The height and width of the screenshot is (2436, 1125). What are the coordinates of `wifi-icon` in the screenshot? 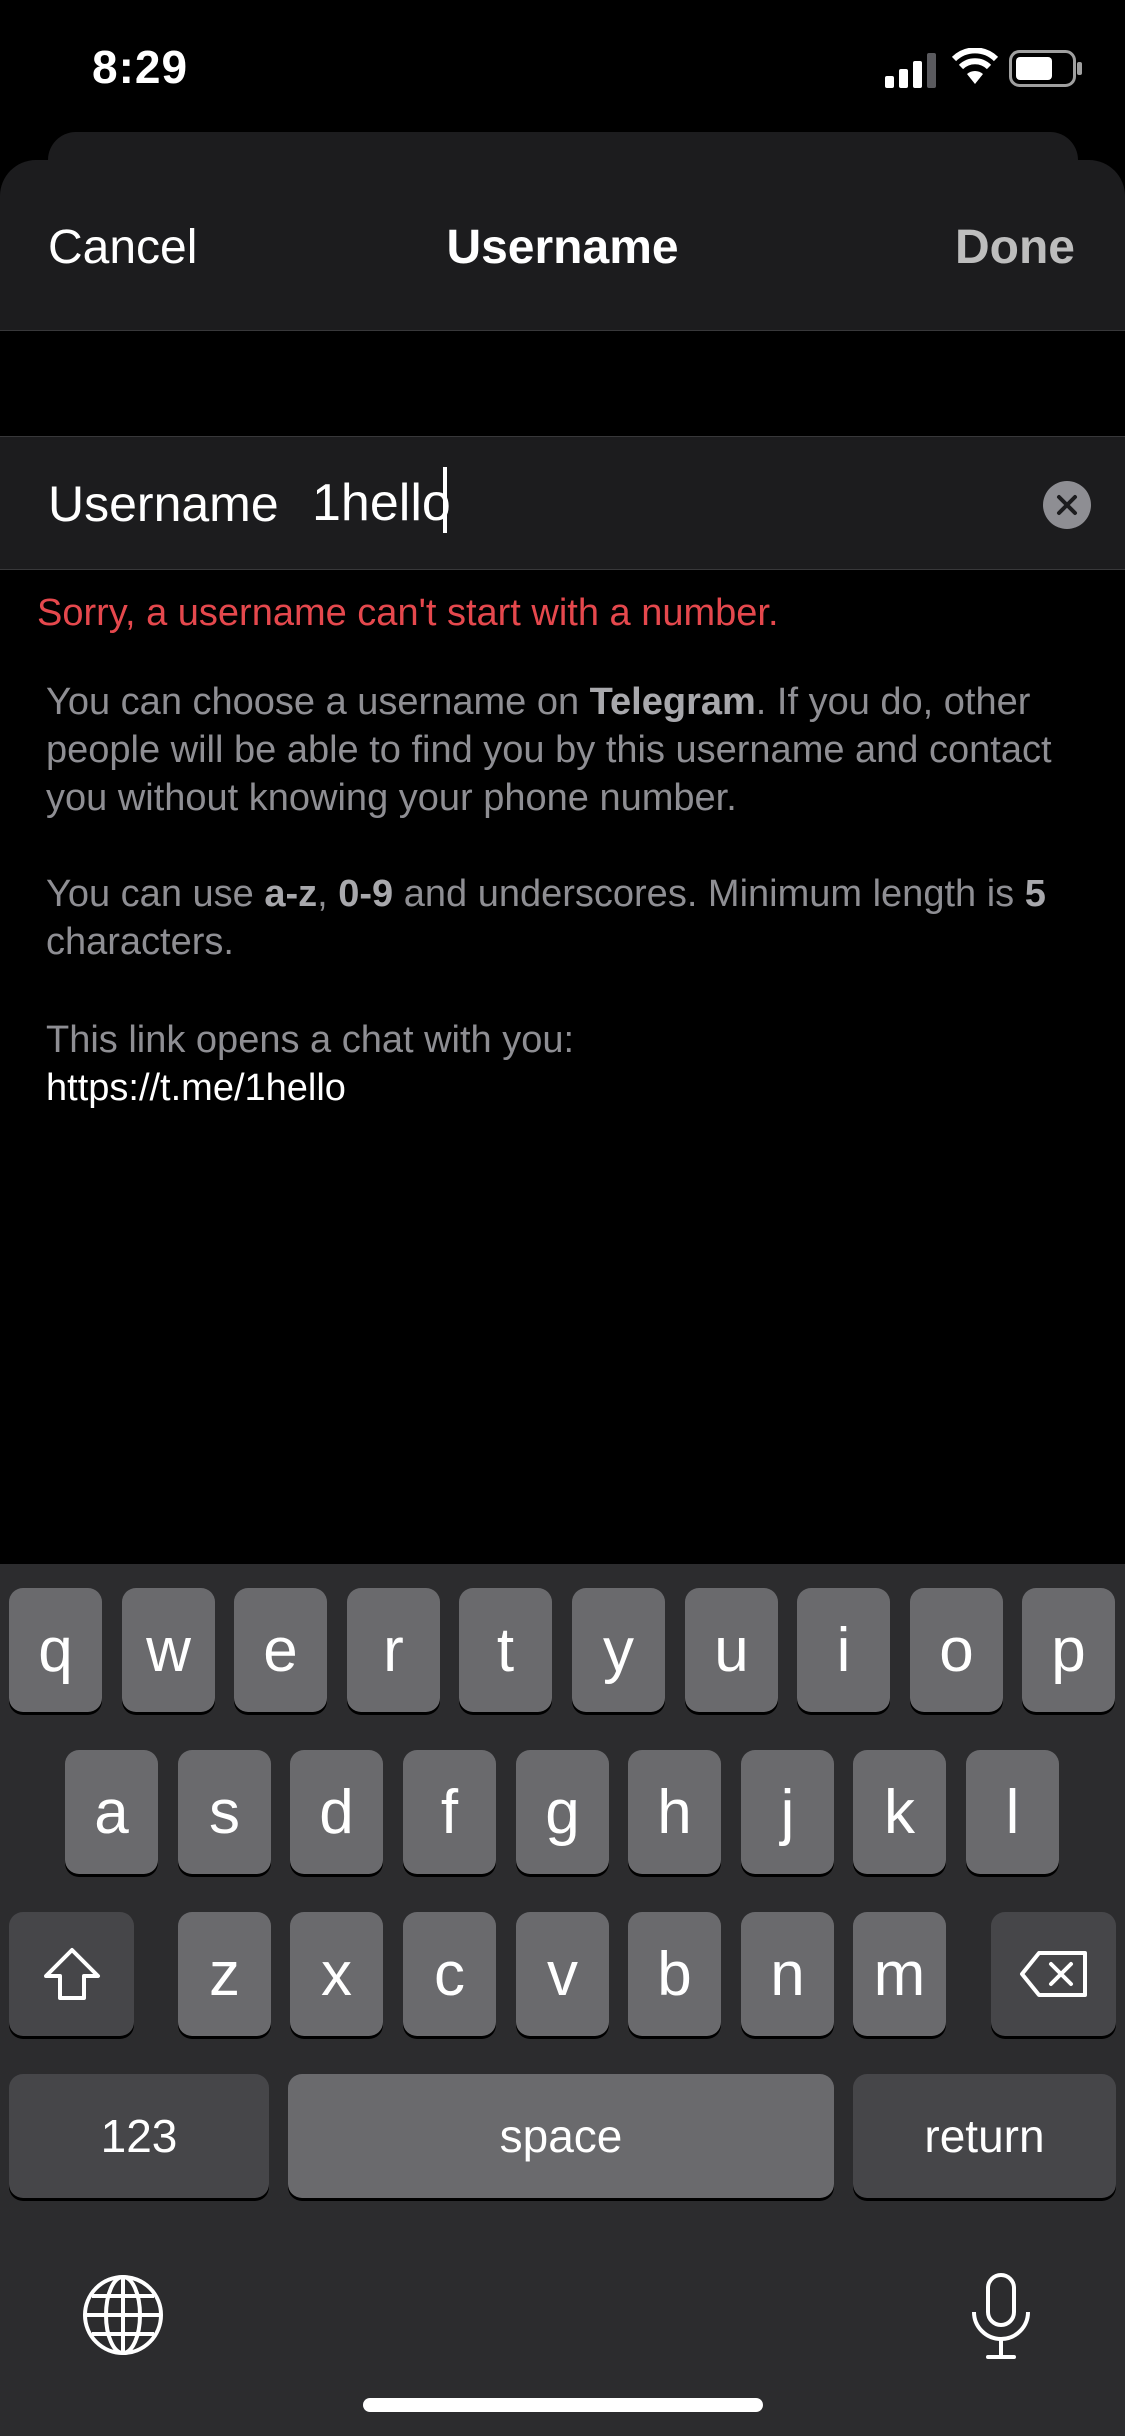 It's located at (975, 66).